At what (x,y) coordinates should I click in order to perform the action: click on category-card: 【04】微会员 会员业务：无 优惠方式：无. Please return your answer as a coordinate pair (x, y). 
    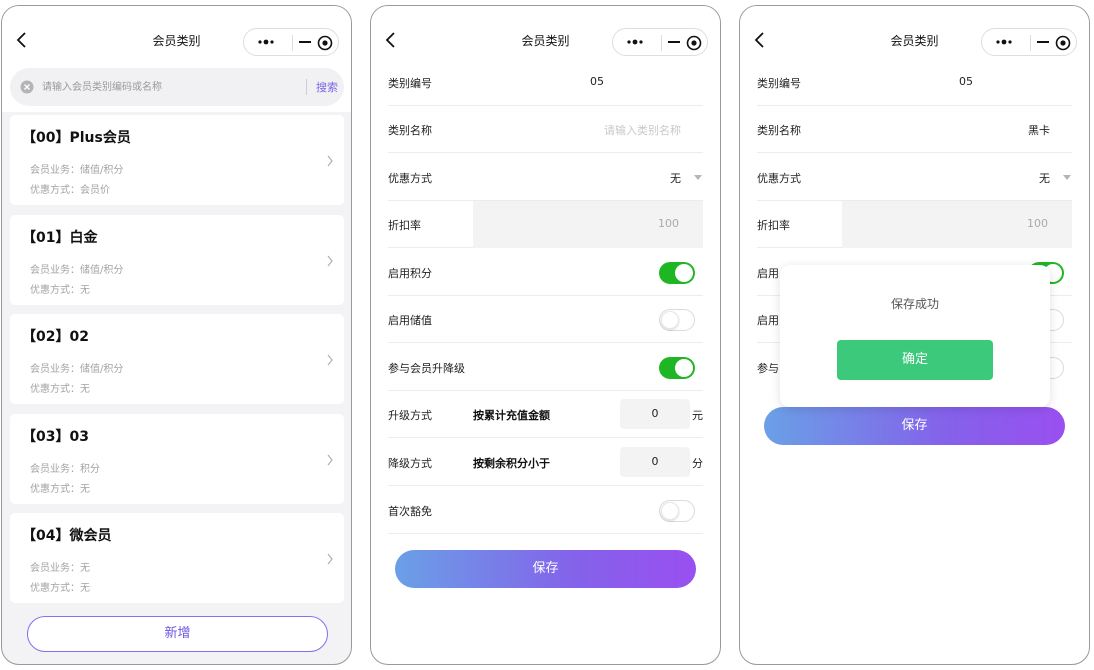
    Looking at the image, I should click on (177, 558).